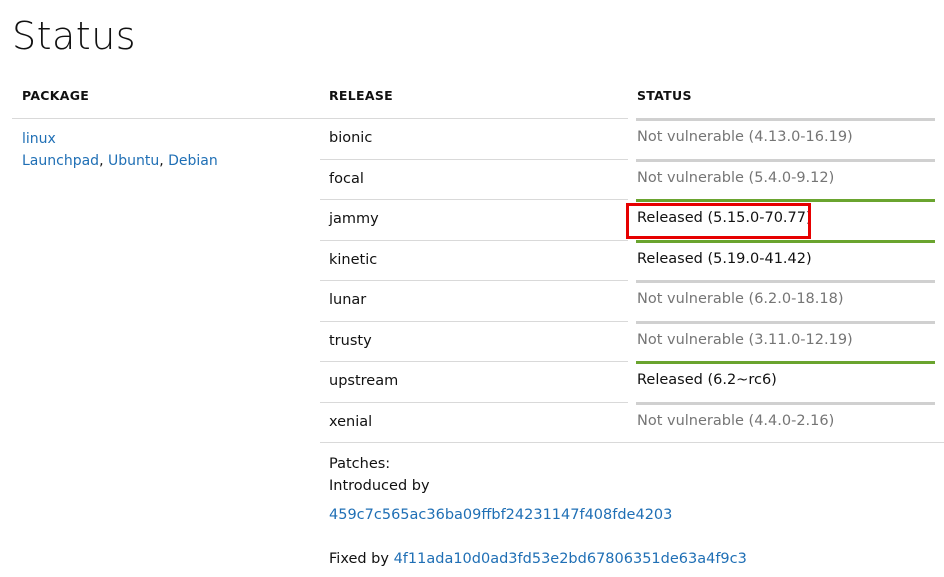  What do you see at coordinates (664, 95) in the screenshot?
I see `header-status: STATUS` at bounding box center [664, 95].